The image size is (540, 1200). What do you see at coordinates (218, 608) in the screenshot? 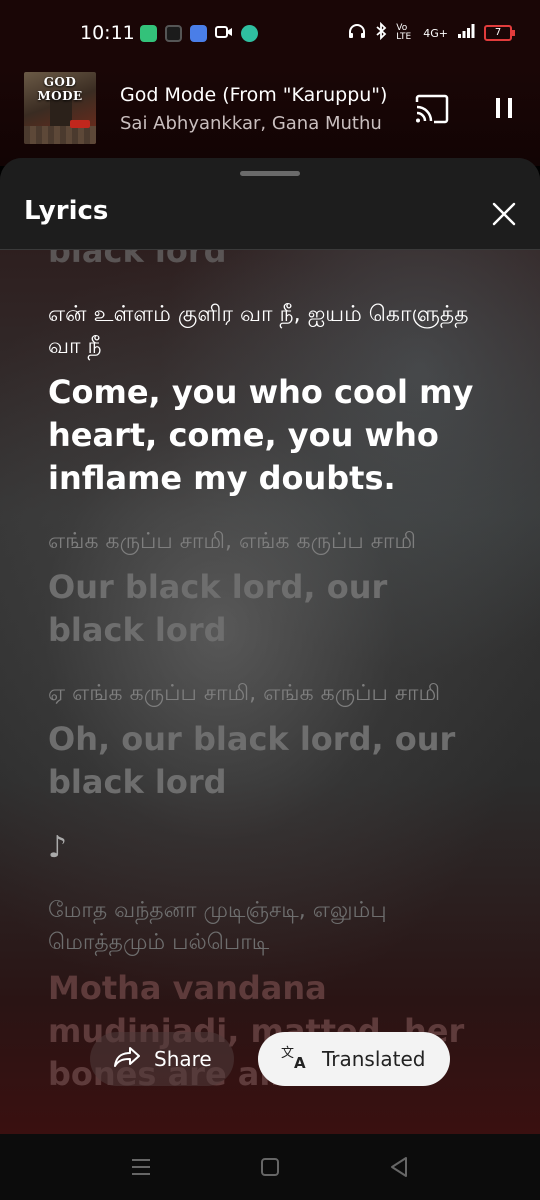
I see `lyric-translation: Our black lord, our black lord` at bounding box center [218, 608].